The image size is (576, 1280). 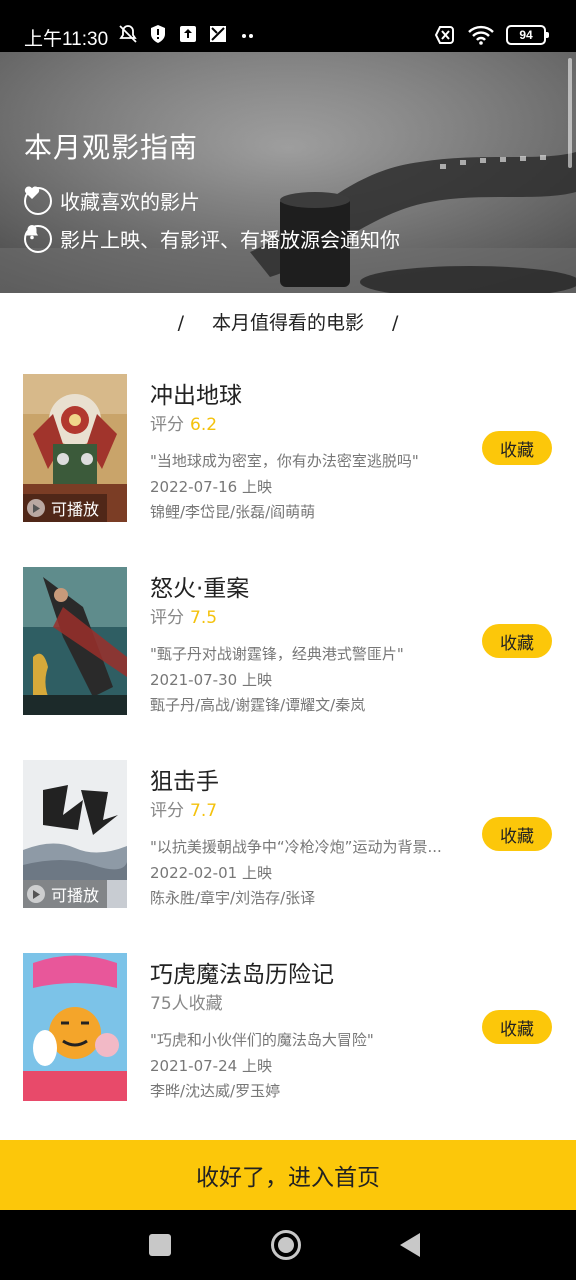 What do you see at coordinates (160, 1245) in the screenshot?
I see `recents-button` at bounding box center [160, 1245].